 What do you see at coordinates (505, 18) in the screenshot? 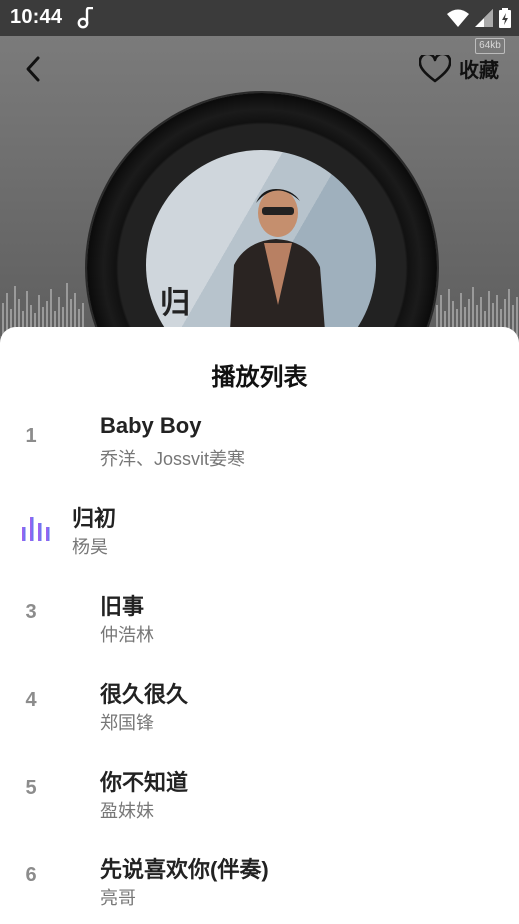
I see `battery-icon` at bounding box center [505, 18].